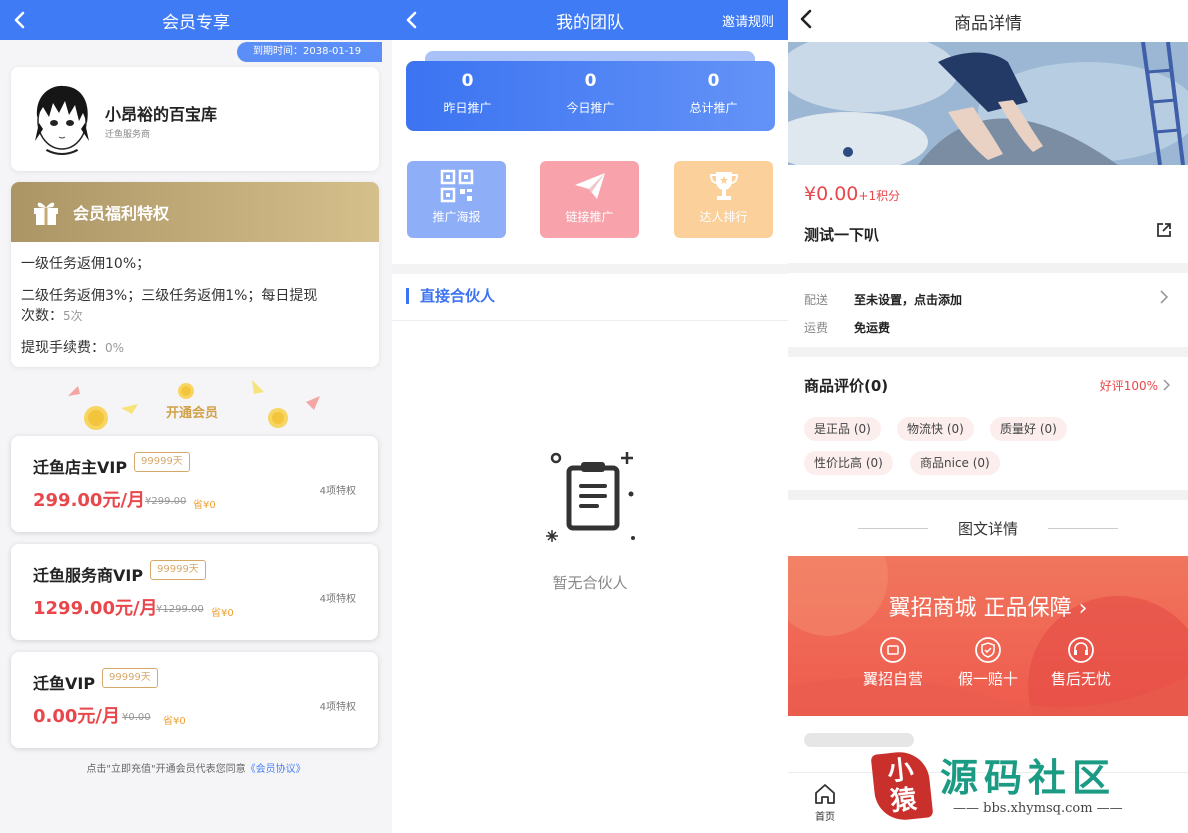  I want to click on stat-today: 0 今日推广, so click(590, 93).